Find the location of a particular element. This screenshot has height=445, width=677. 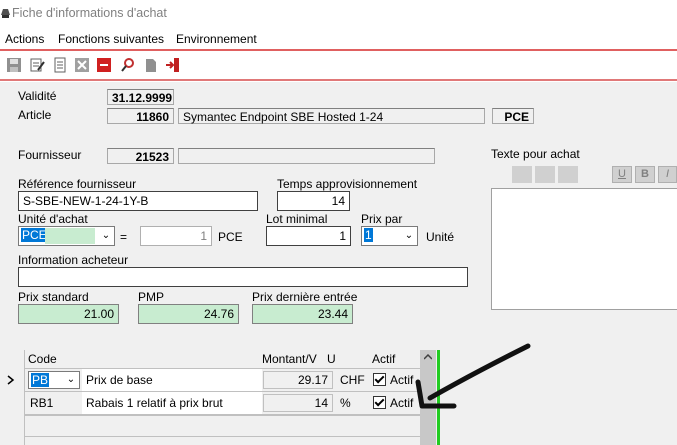

unite-achat-highlight is located at coordinates (70, 236).